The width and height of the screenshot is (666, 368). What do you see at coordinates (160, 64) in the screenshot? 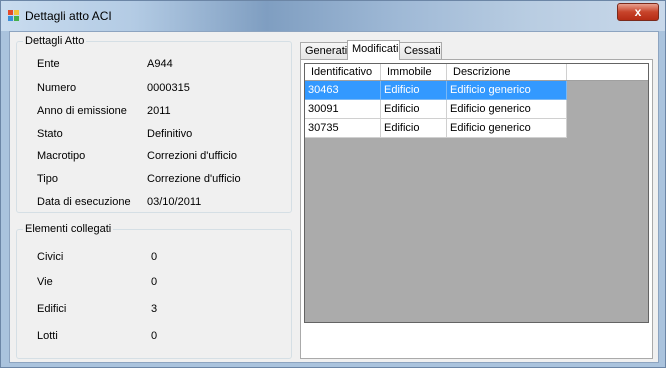
I see `value-ente: A944` at bounding box center [160, 64].